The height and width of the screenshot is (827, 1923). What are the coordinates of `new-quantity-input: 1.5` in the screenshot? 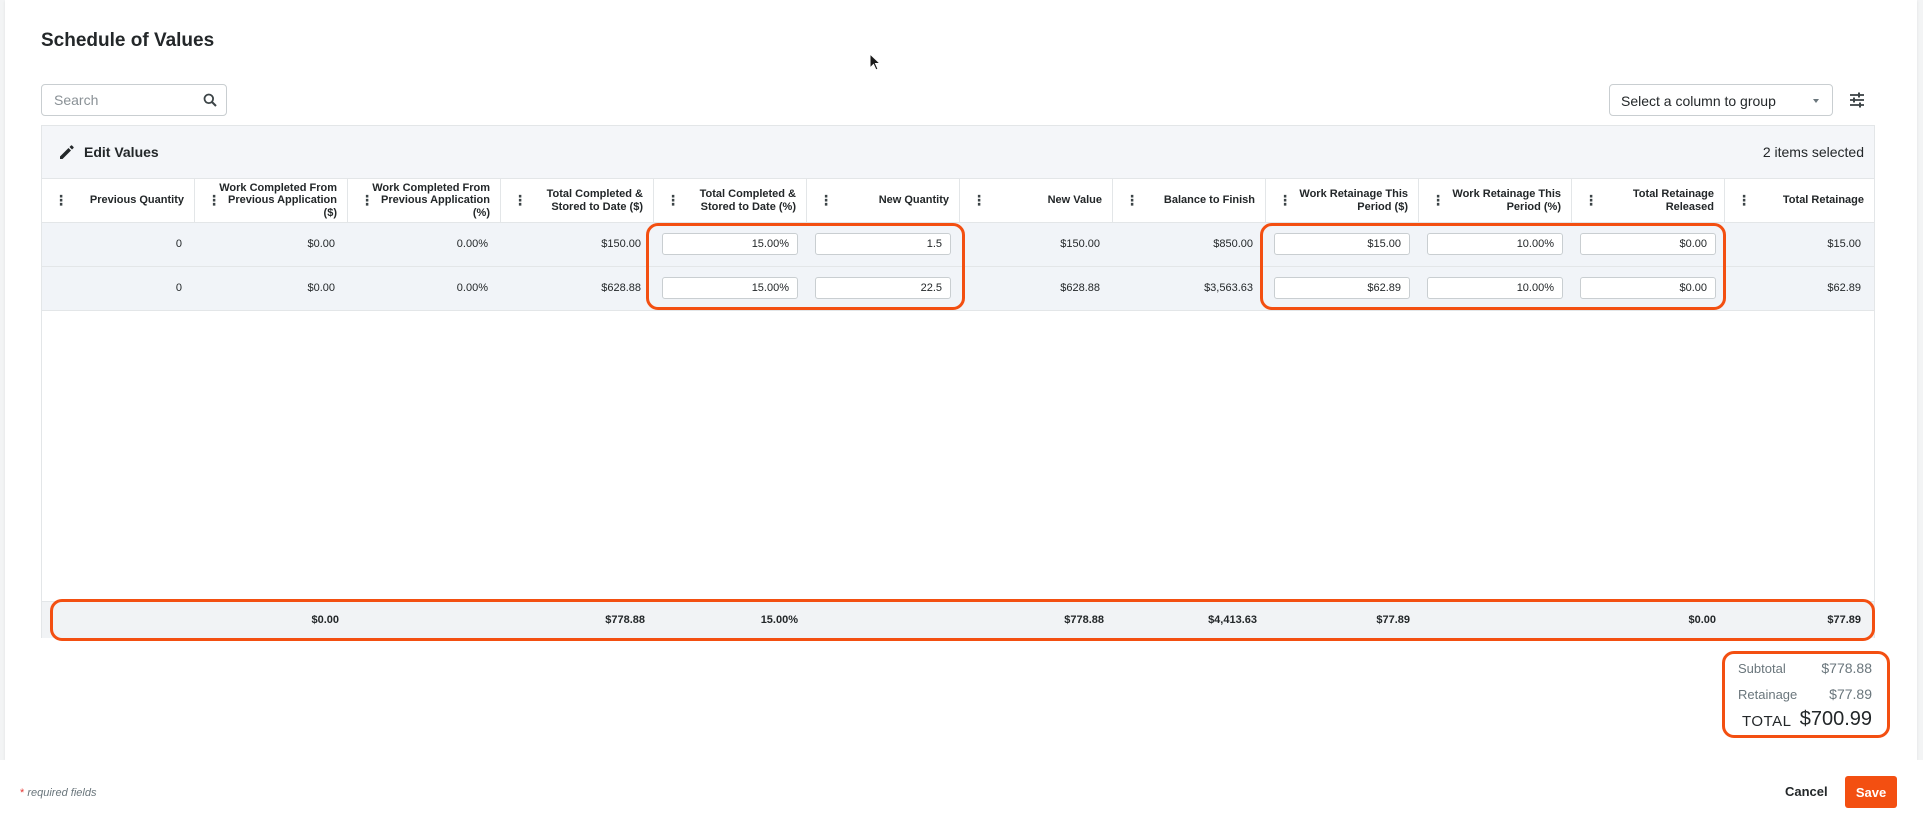 It's located at (883, 244).